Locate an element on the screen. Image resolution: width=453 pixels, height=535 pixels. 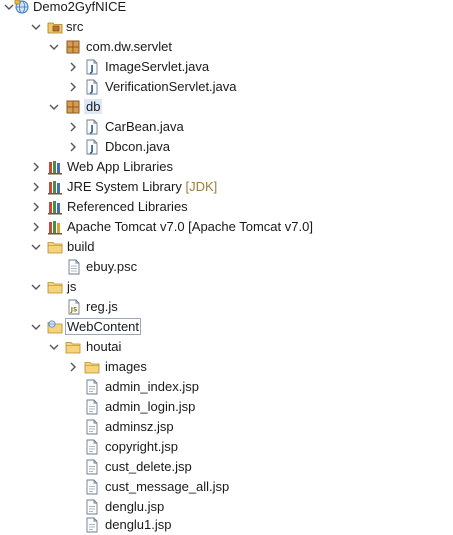
tree-node-label: Referenced Libraries is located at coordinates (127, 206).